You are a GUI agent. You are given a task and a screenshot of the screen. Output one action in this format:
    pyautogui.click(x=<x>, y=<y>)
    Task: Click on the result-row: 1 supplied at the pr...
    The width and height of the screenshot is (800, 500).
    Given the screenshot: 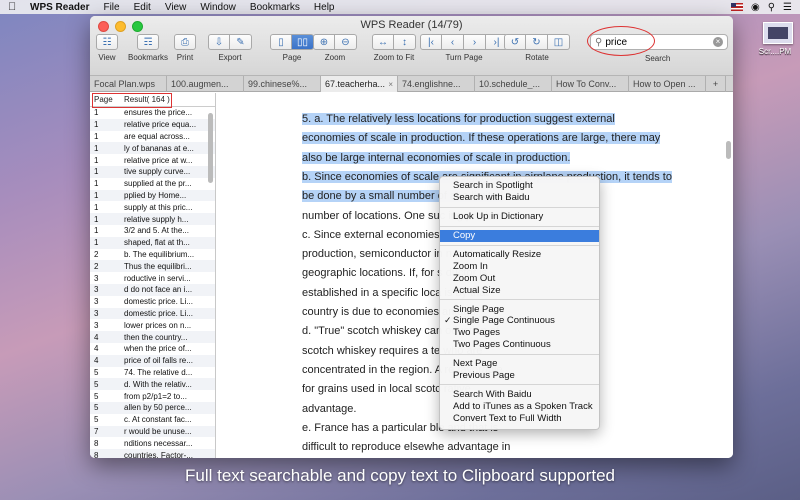 What is the action you would take?
    pyautogui.click(x=152, y=184)
    